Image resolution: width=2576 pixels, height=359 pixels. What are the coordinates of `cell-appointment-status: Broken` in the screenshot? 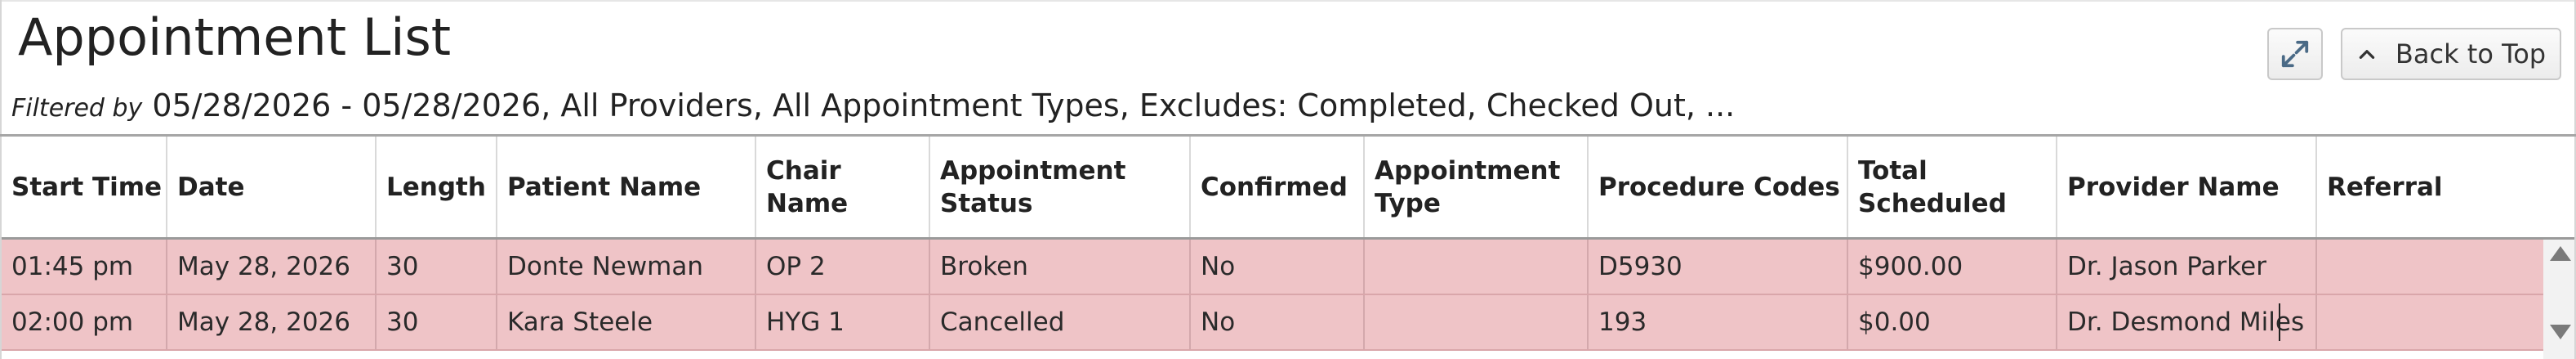 It's located at (1060, 267).